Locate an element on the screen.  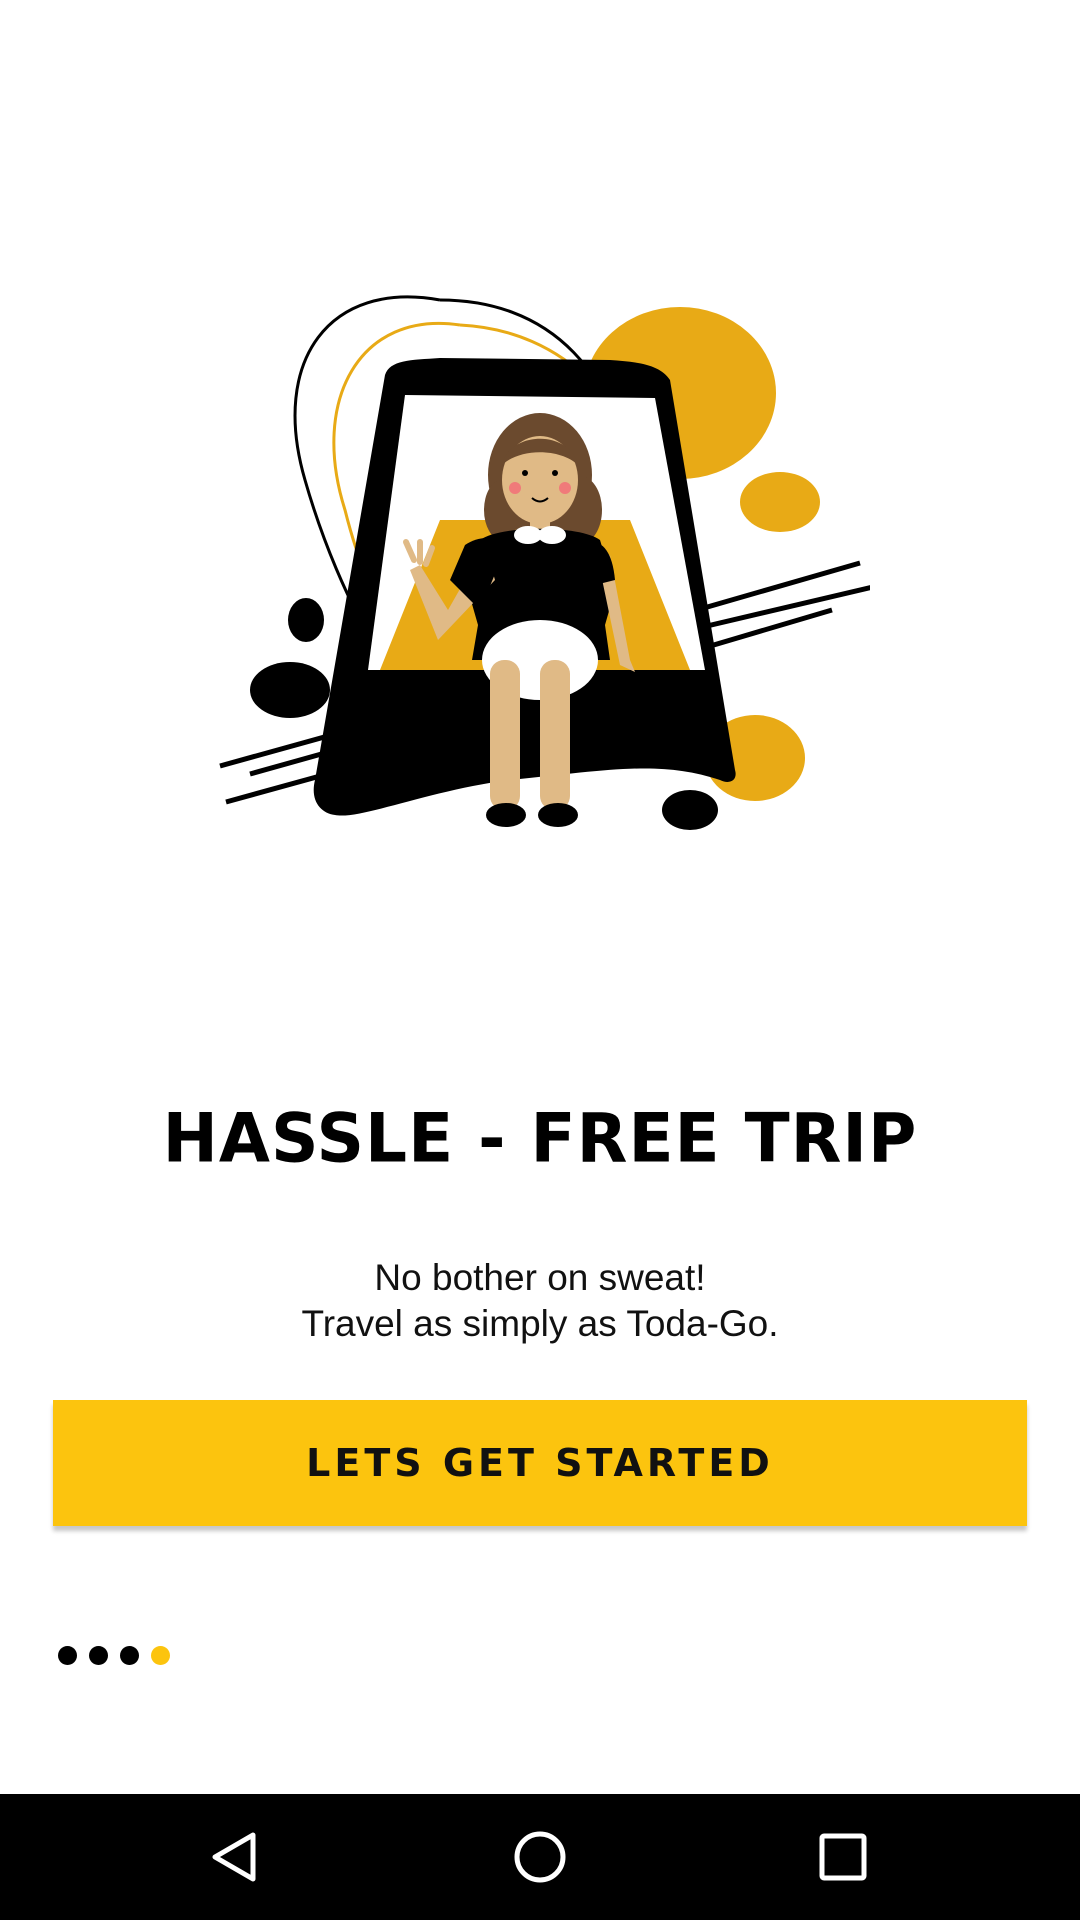
page-title: HASSLE - FREE TRIP is located at coordinates (540, 1138).